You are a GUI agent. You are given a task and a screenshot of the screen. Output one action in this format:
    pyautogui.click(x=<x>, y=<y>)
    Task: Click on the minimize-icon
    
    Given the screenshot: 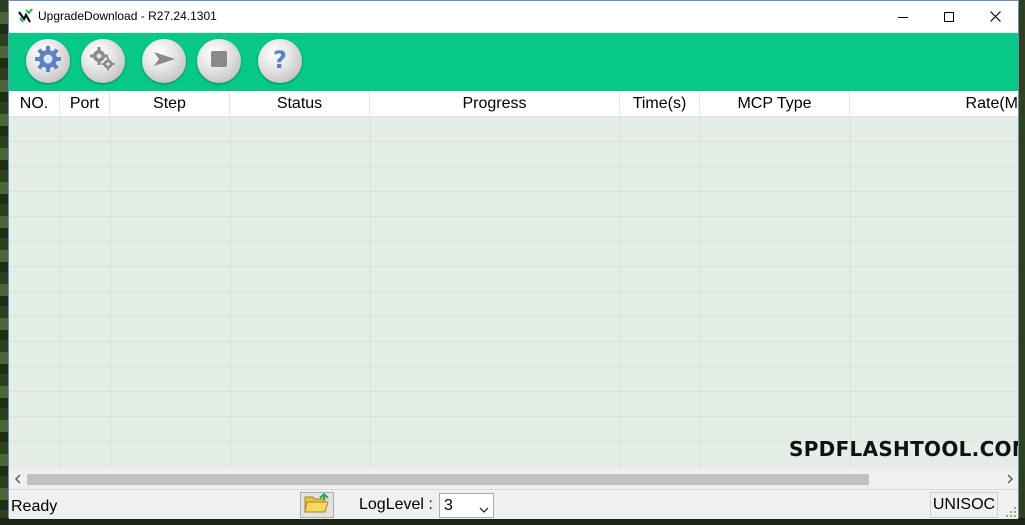 What is the action you would take?
    pyautogui.click(x=903, y=17)
    